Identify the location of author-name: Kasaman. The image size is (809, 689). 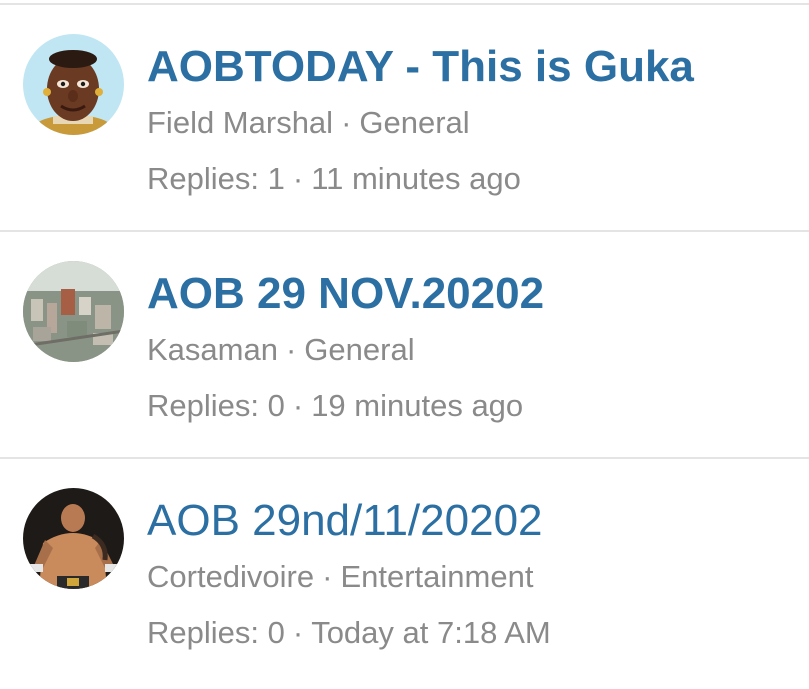
(212, 349).